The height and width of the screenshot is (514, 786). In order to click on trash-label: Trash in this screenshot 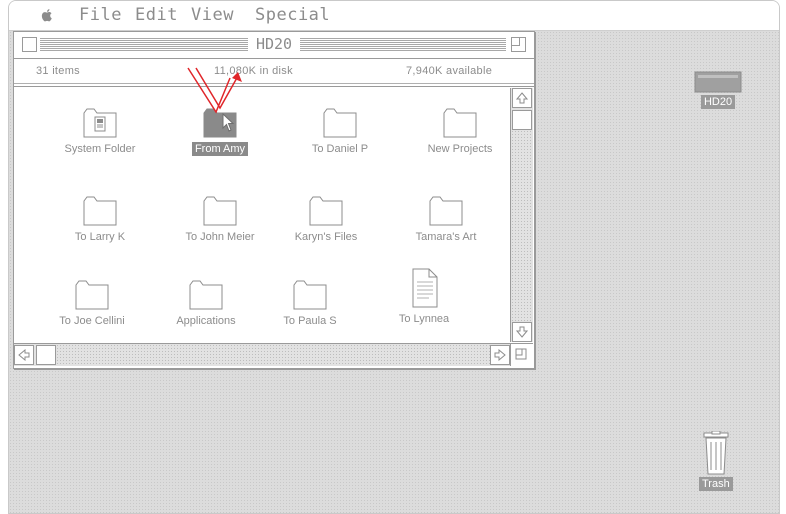, I will do `click(716, 484)`.